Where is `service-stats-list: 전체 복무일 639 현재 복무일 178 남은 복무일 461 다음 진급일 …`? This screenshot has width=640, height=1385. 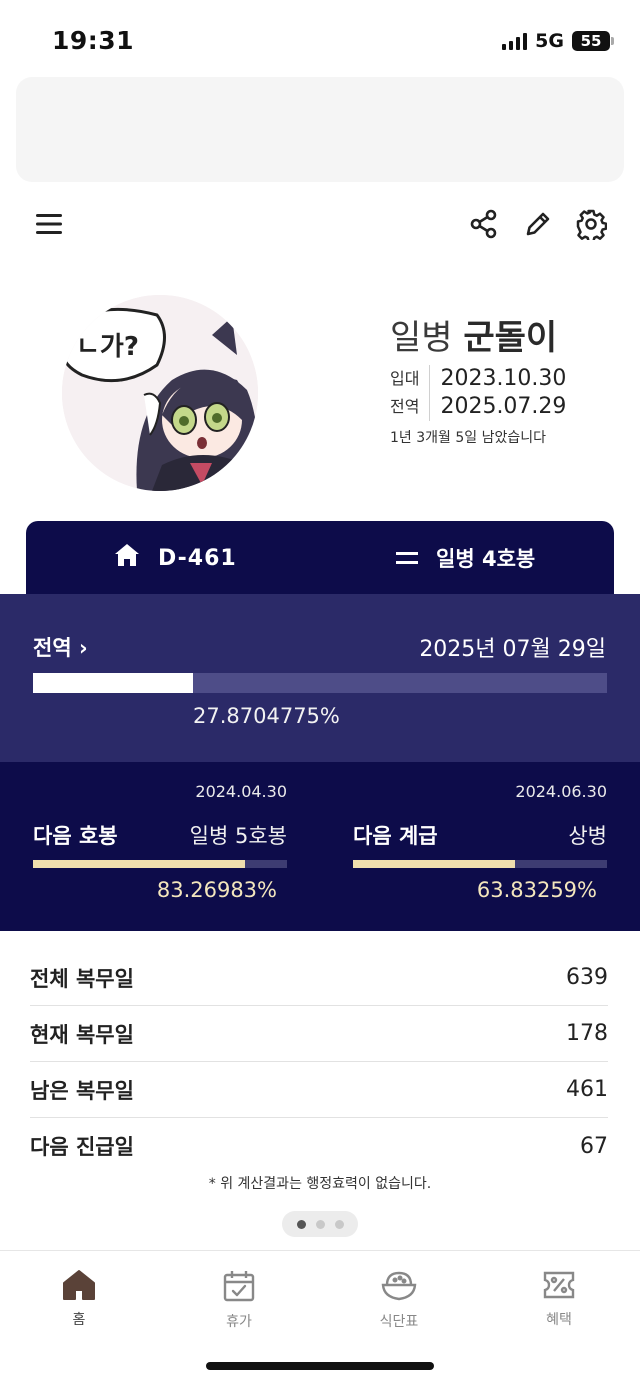
service-stats-list: 전체 복무일 639 현재 복무일 178 남은 복무일 461 다음 진급일 … is located at coordinates (319, 1062).